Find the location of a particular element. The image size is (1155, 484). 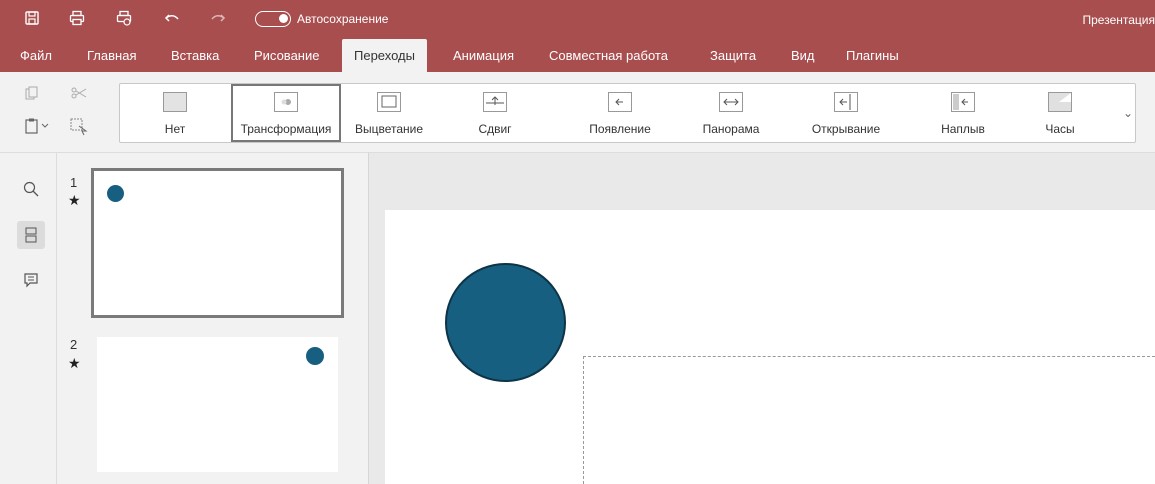

transition-label: Выцветание is located at coordinates (389, 129).